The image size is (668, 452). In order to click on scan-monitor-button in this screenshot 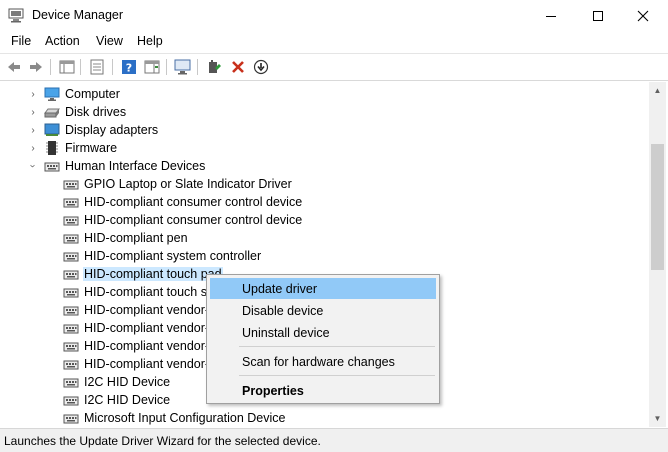, I will do `click(183, 67)`.